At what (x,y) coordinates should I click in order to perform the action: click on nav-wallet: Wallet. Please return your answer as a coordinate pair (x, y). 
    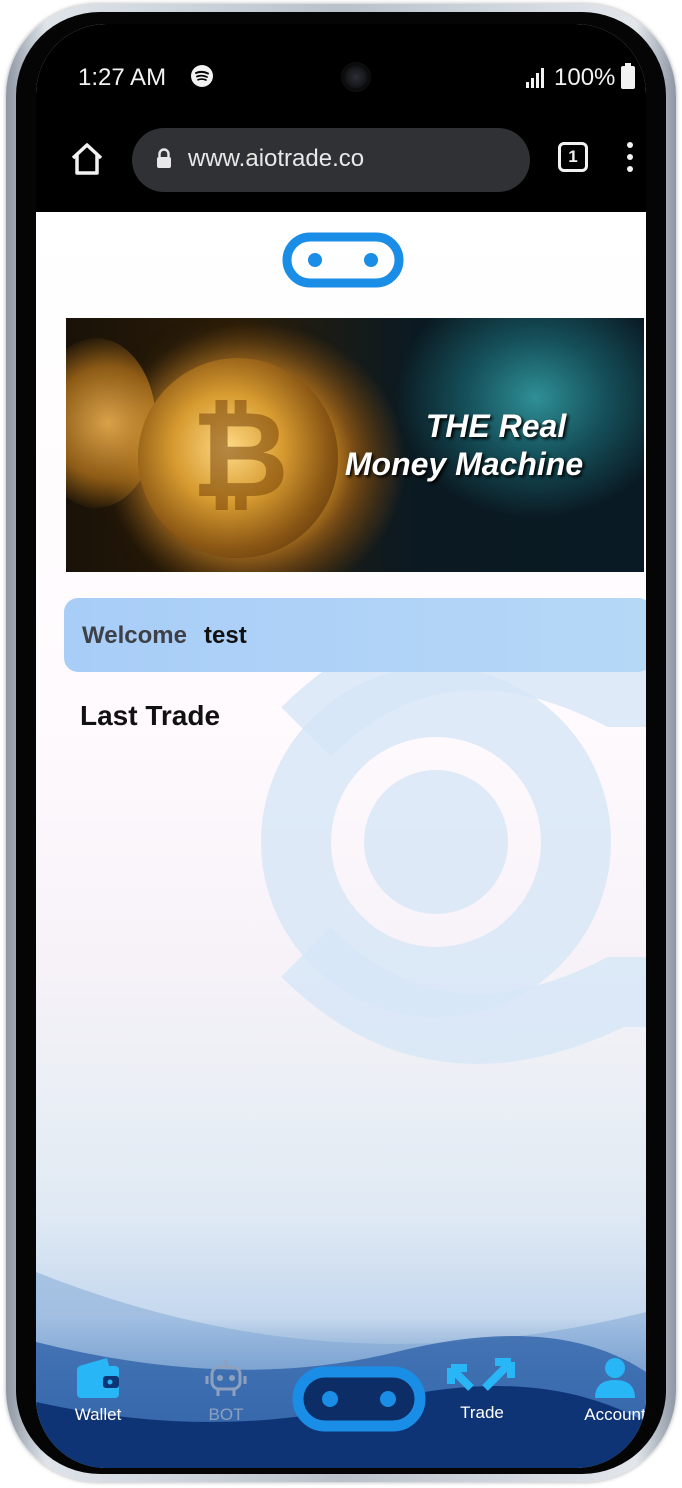
    Looking at the image, I should click on (98, 1390).